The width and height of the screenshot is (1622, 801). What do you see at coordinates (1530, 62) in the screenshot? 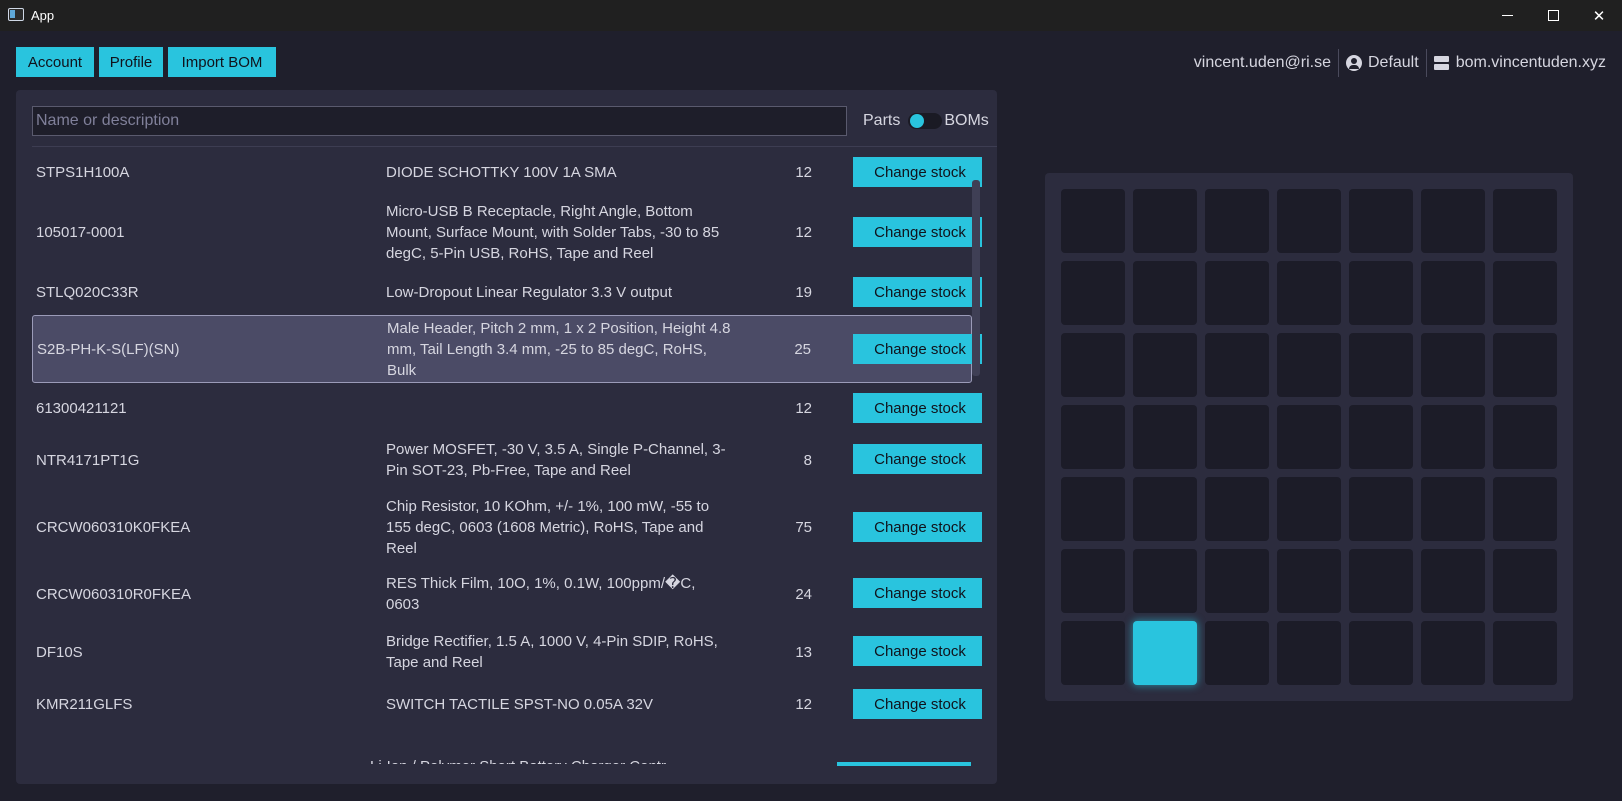
I see `server-address: bom.vincentuden.xyz` at bounding box center [1530, 62].